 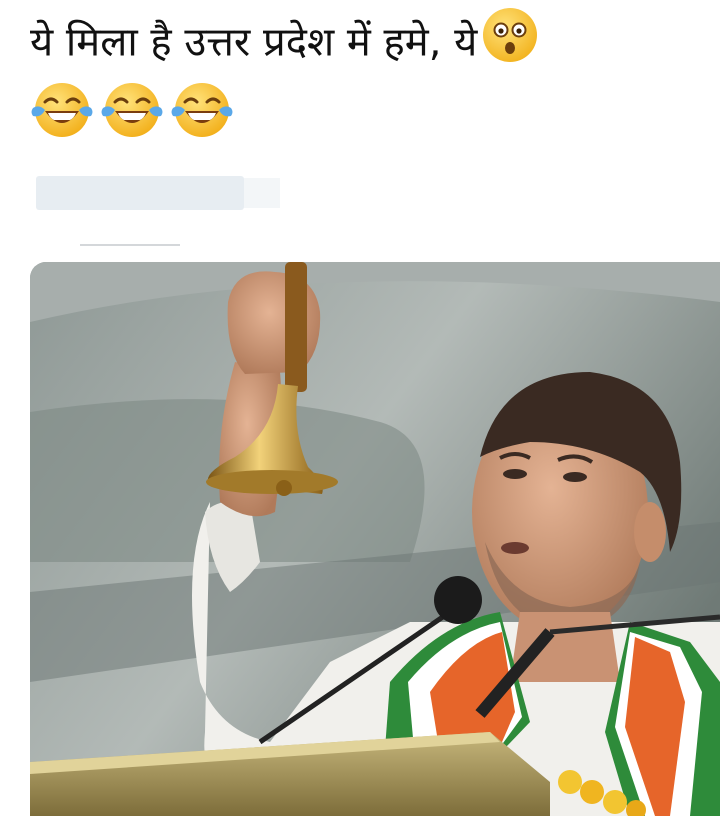 I want to click on caption-text: ये मिला है उत्तर प्रदेश में हमे, ये, so click(x=254, y=42).